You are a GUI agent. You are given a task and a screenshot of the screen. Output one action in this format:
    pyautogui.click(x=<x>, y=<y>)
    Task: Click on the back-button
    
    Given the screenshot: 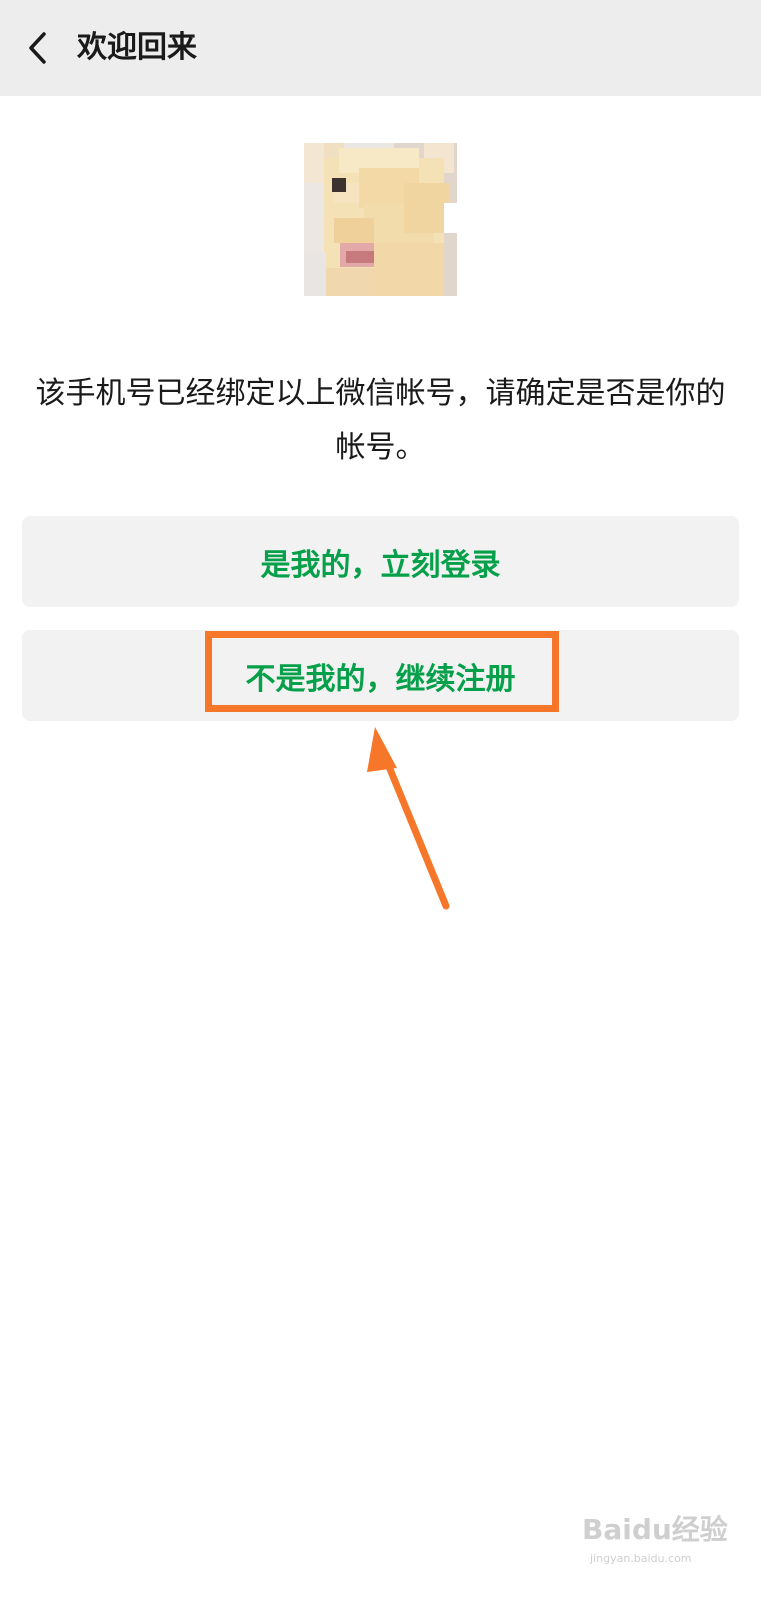 What is the action you would take?
    pyautogui.click(x=38, y=48)
    